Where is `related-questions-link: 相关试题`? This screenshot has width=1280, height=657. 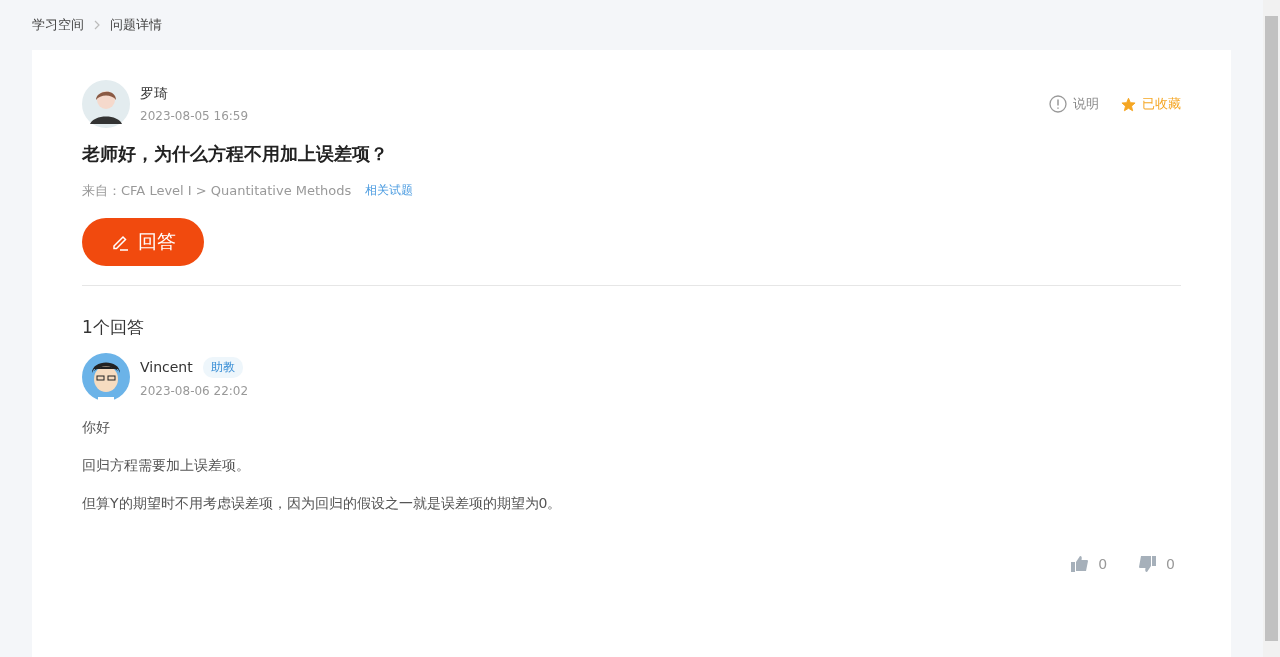 related-questions-link: 相关试题 is located at coordinates (389, 191).